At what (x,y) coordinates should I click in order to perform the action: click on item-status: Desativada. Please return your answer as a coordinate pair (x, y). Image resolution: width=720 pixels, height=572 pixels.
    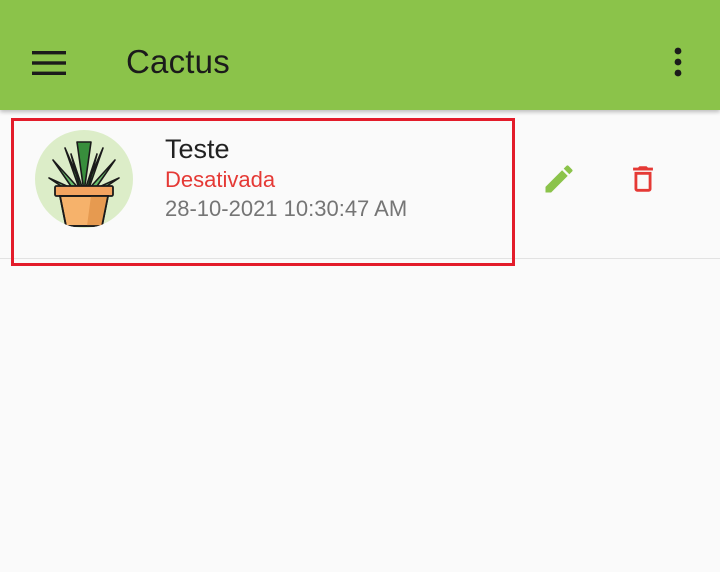
    Looking at the image, I should click on (220, 179).